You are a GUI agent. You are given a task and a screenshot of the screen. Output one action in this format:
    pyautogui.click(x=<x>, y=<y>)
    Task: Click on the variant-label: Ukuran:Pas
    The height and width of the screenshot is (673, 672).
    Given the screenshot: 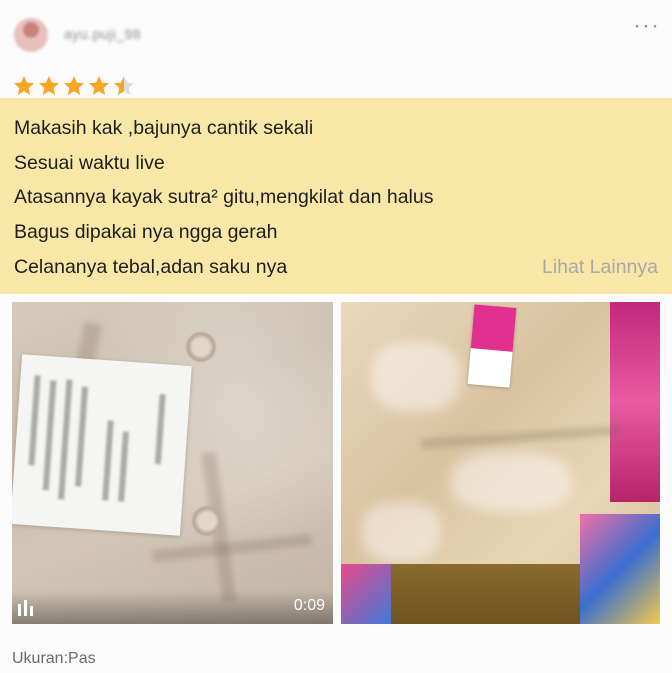 What is the action you would take?
    pyautogui.click(x=54, y=658)
    